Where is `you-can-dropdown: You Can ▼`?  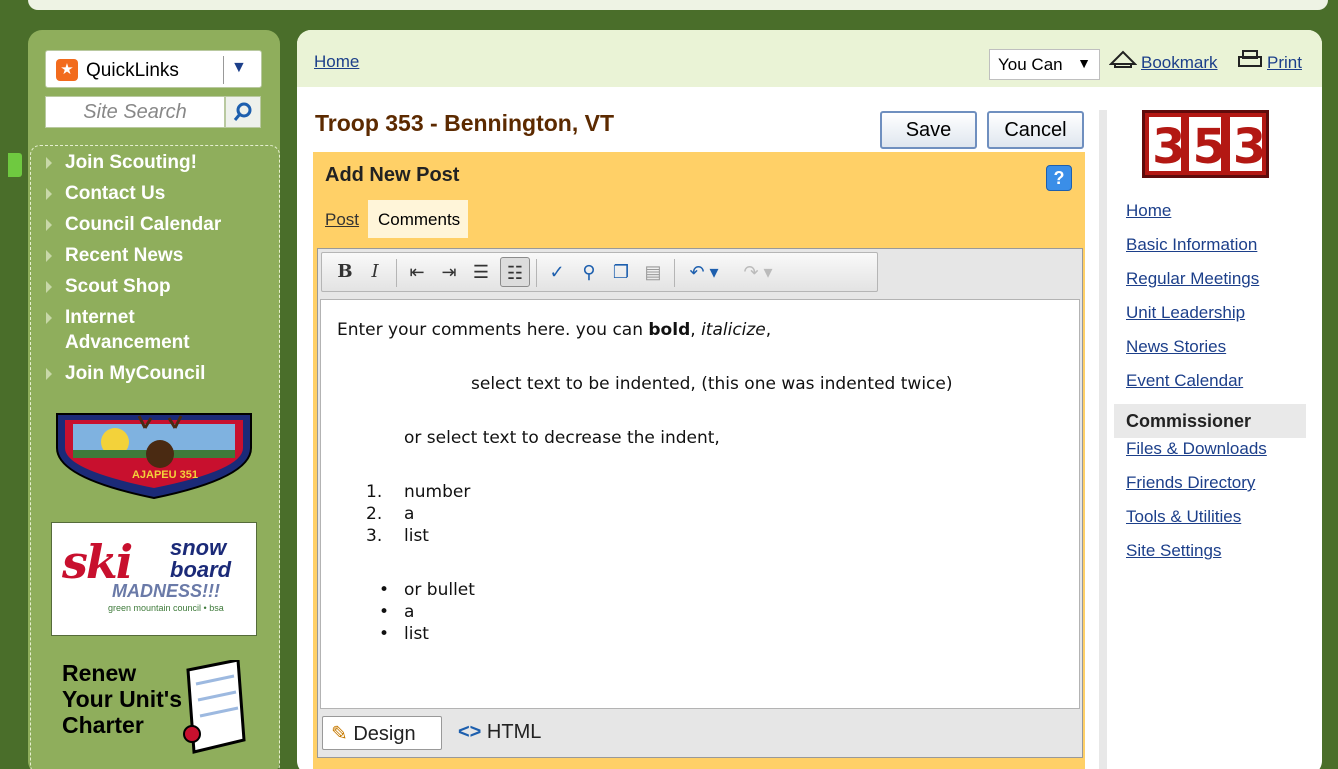 you-can-dropdown: You Can ▼ is located at coordinates (1044, 64).